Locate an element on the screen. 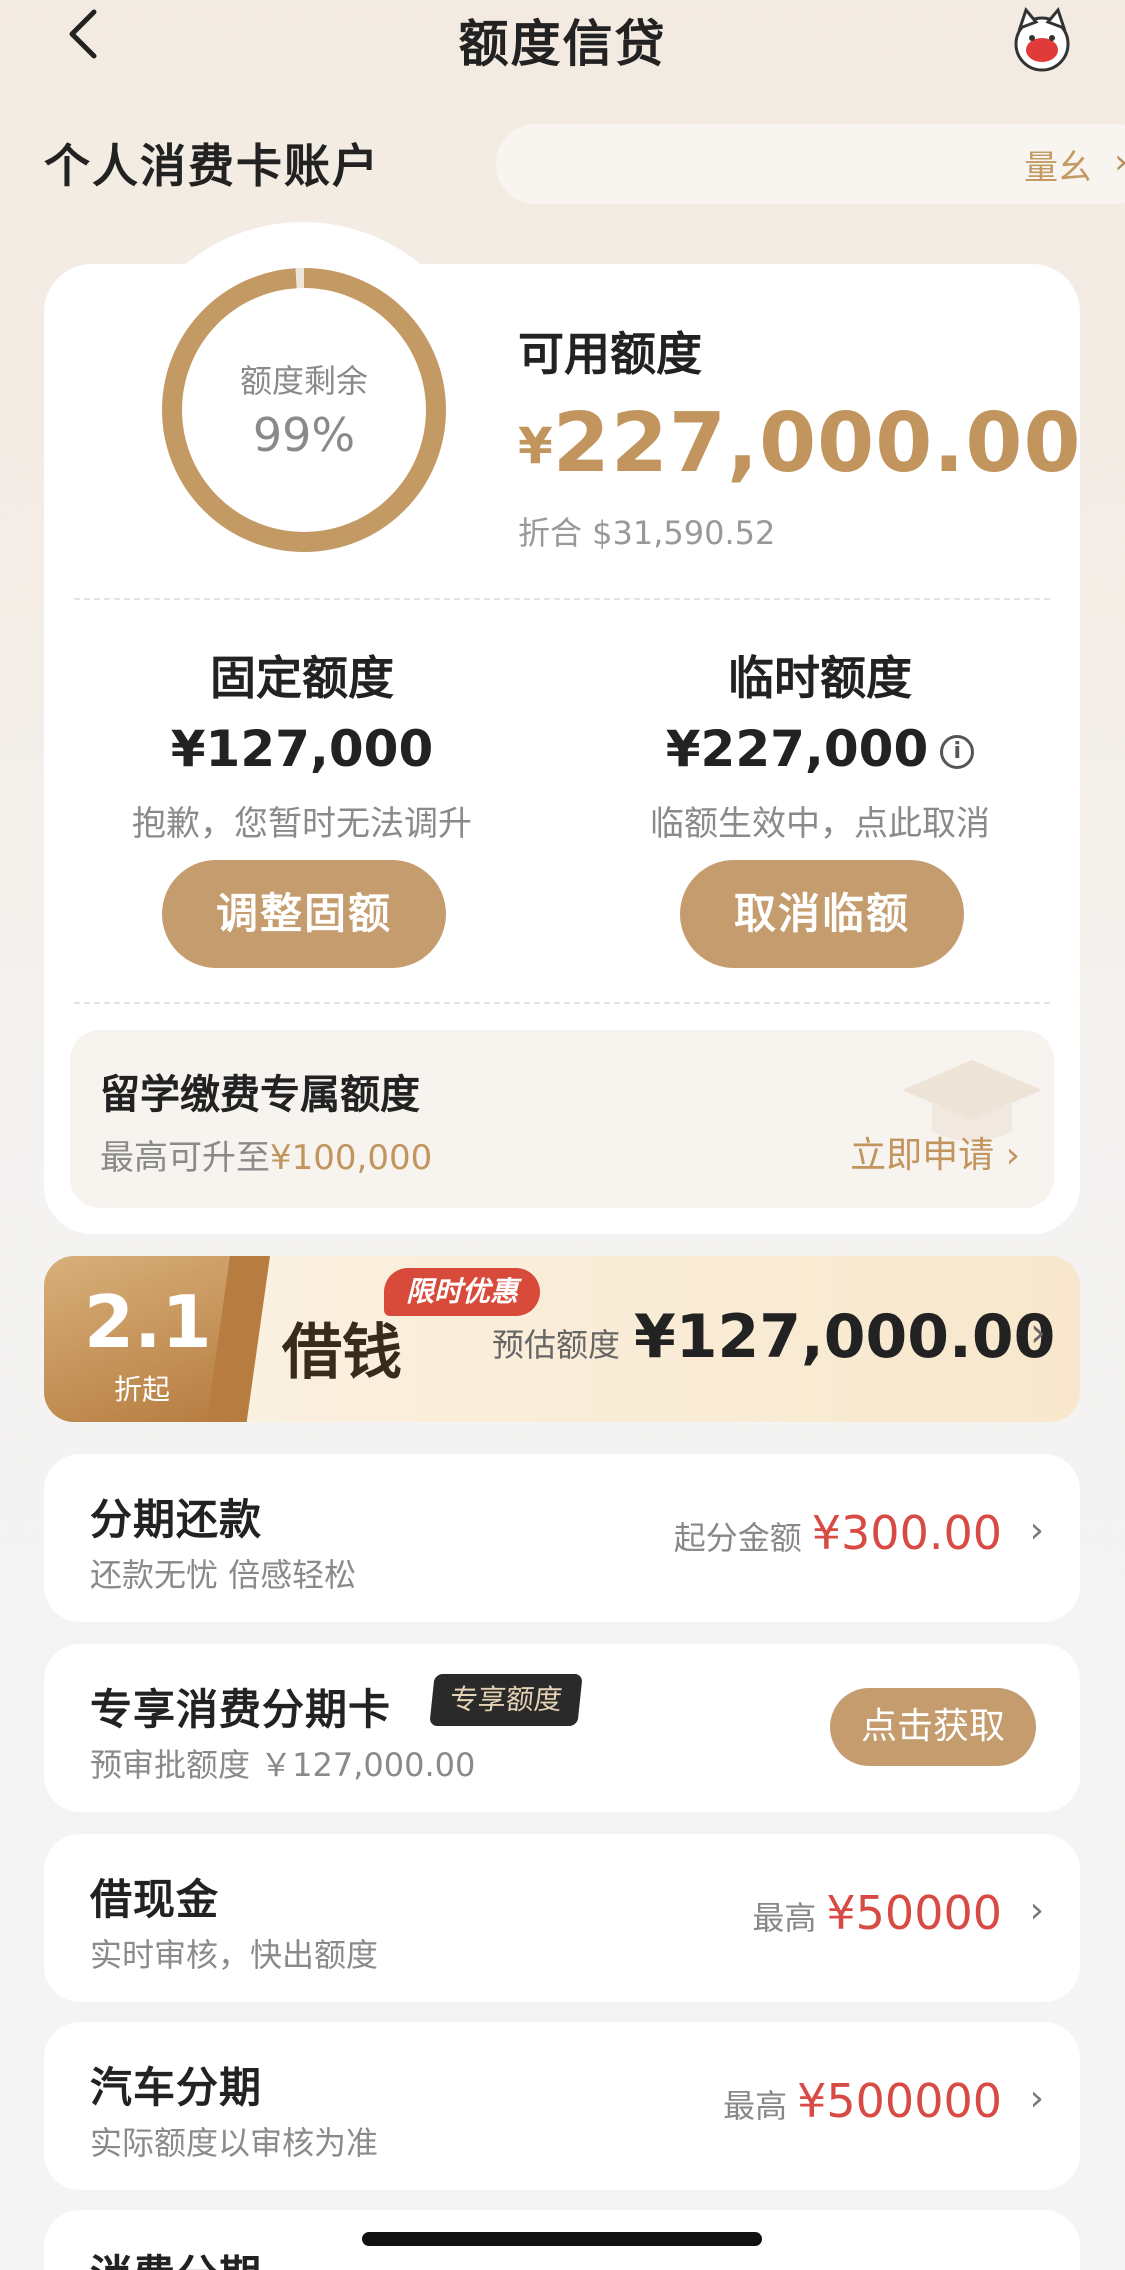 This screenshot has width=1125, height=2270. item-subtitle: 实际额度以审核为准 is located at coordinates (234, 2143).